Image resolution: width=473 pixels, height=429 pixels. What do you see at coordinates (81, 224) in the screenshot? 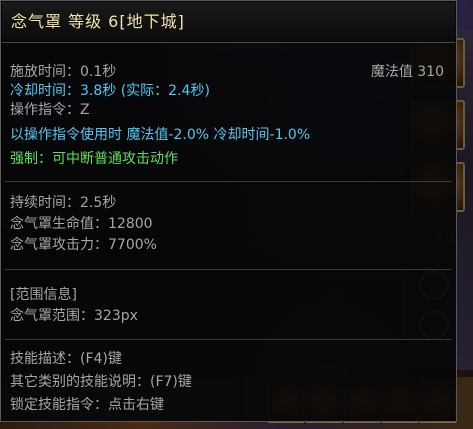
I see `shield-hp: 念气罩生命值：12800` at bounding box center [81, 224].